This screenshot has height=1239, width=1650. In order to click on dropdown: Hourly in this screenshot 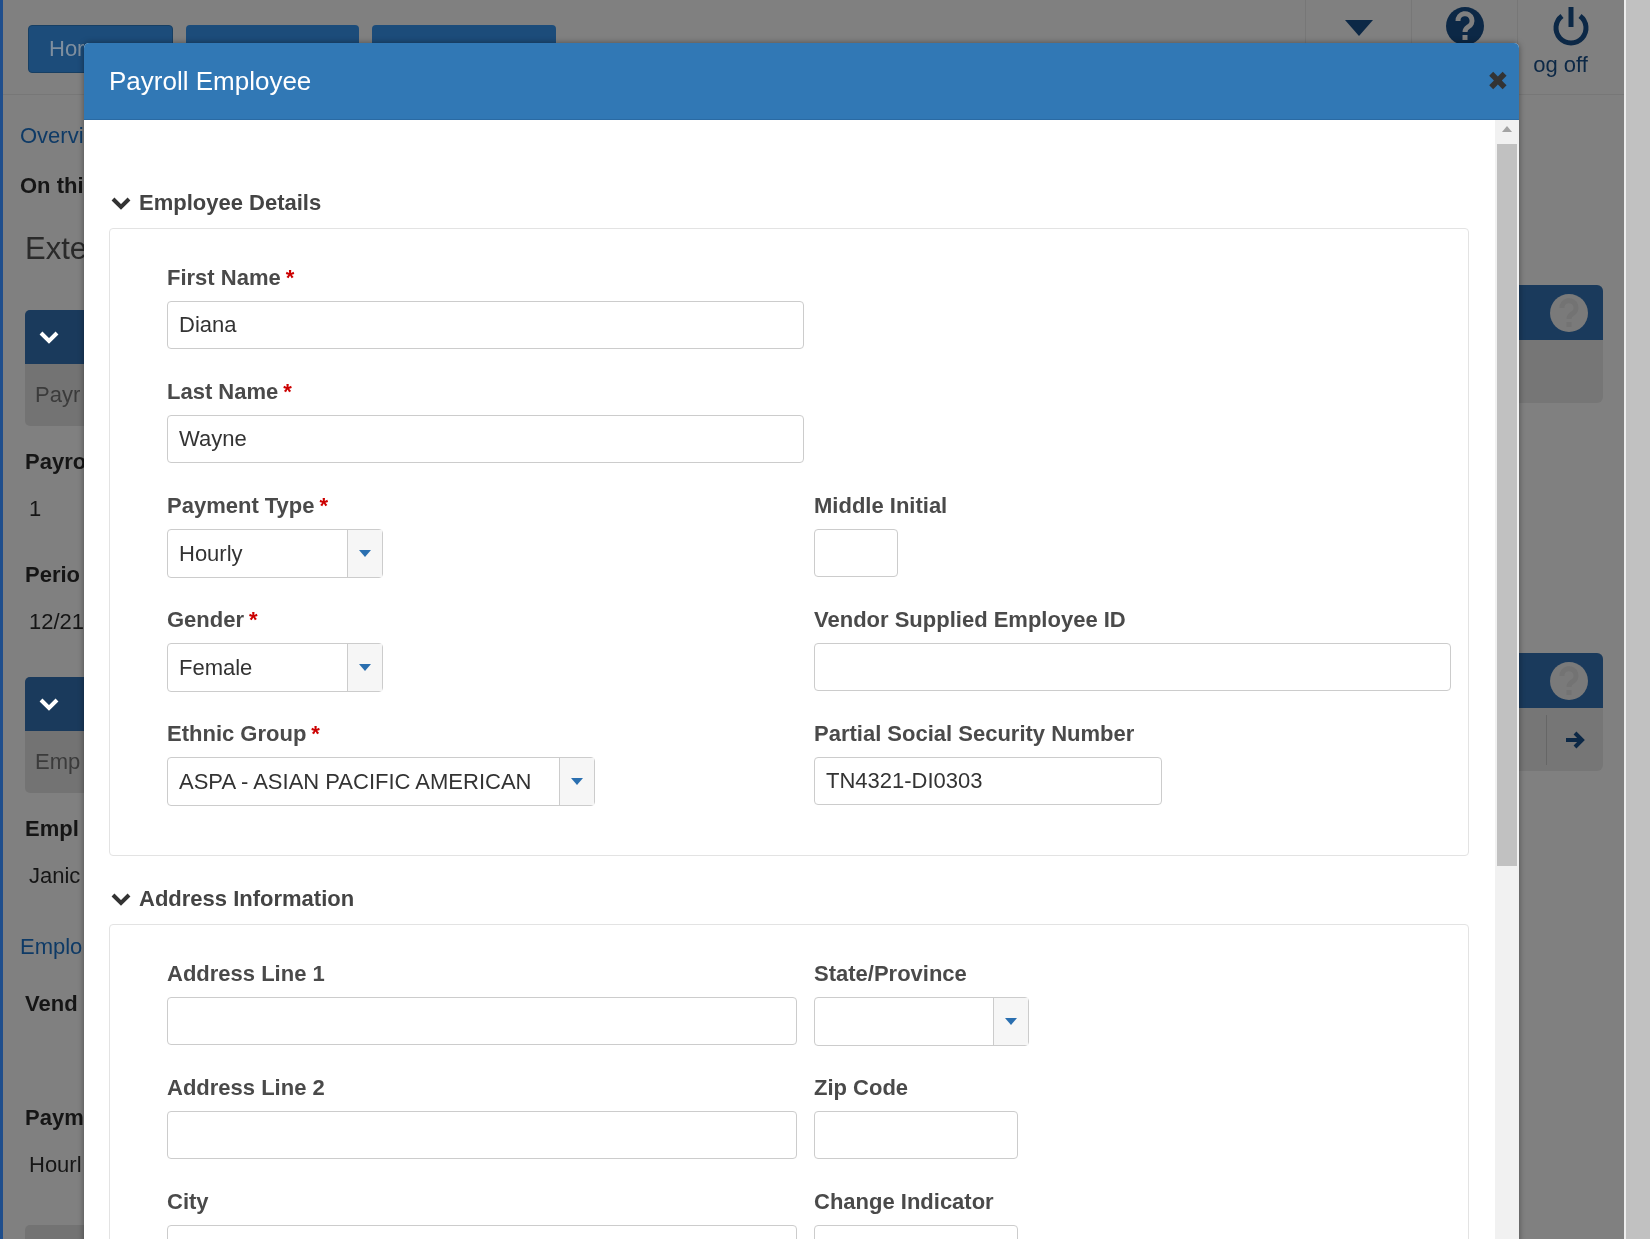, I will do `click(275, 553)`.